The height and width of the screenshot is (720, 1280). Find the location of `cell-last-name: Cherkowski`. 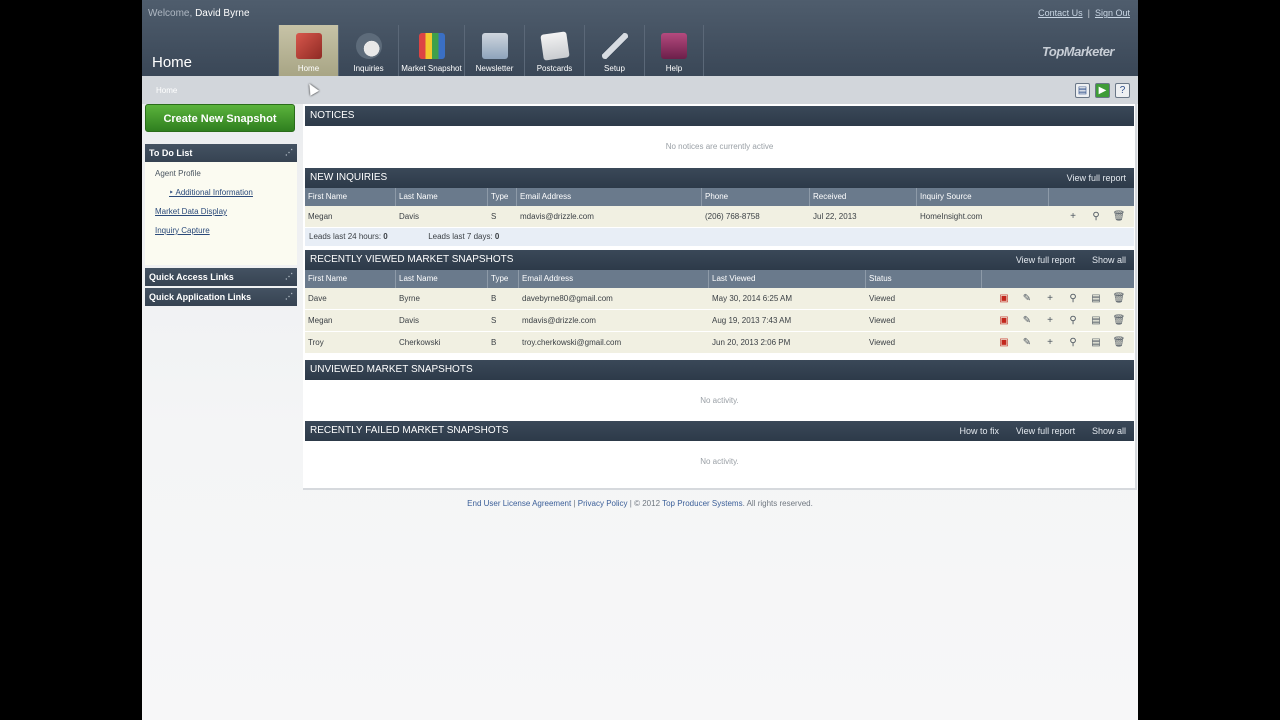

cell-last-name: Cherkowski is located at coordinates (420, 342).